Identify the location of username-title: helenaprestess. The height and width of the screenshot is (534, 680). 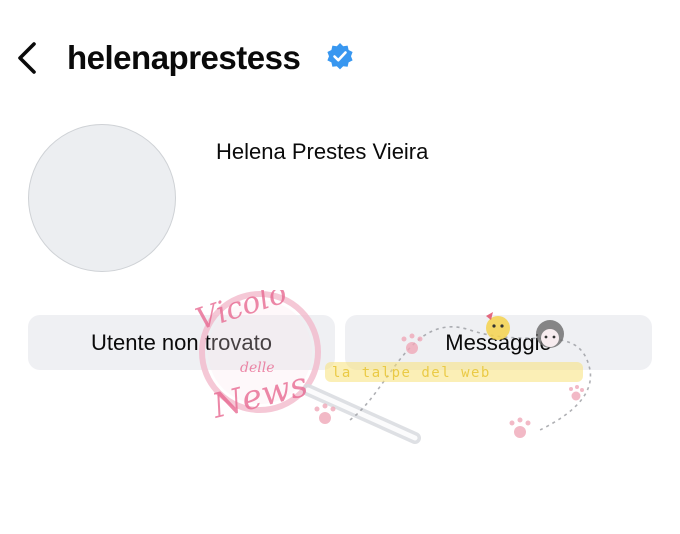
(184, 57).